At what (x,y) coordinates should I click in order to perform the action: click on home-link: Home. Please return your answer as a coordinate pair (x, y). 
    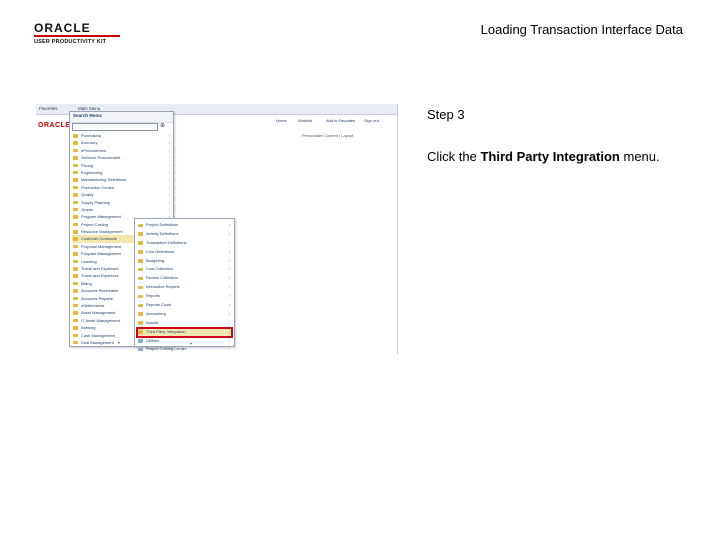
    Looking at the image, I should click on (281, 120).